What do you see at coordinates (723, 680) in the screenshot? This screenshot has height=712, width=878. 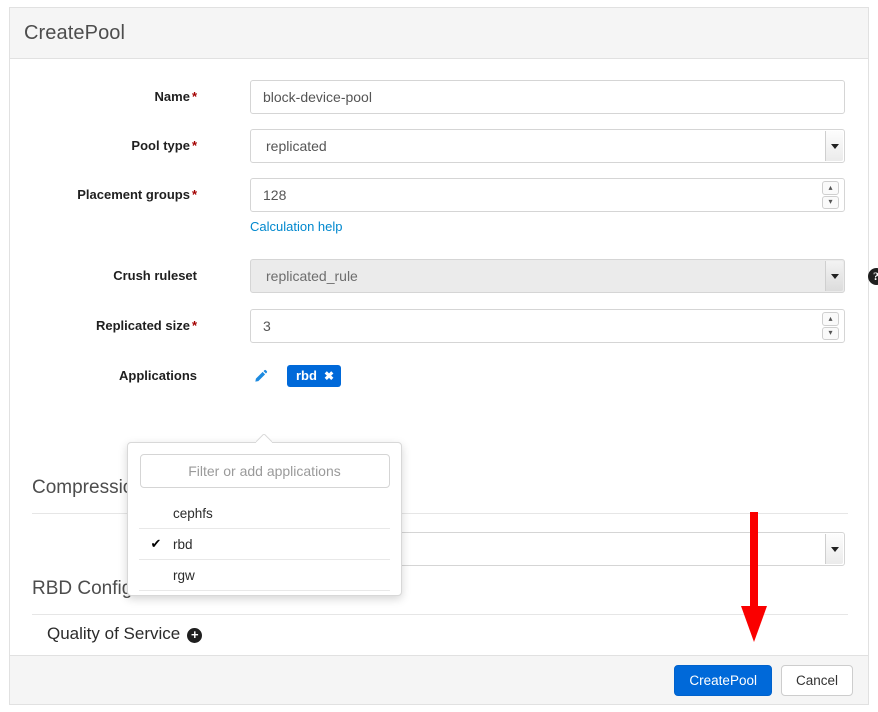 I see `create-pool-button: CreatePool` at bounding box center [723, 680].